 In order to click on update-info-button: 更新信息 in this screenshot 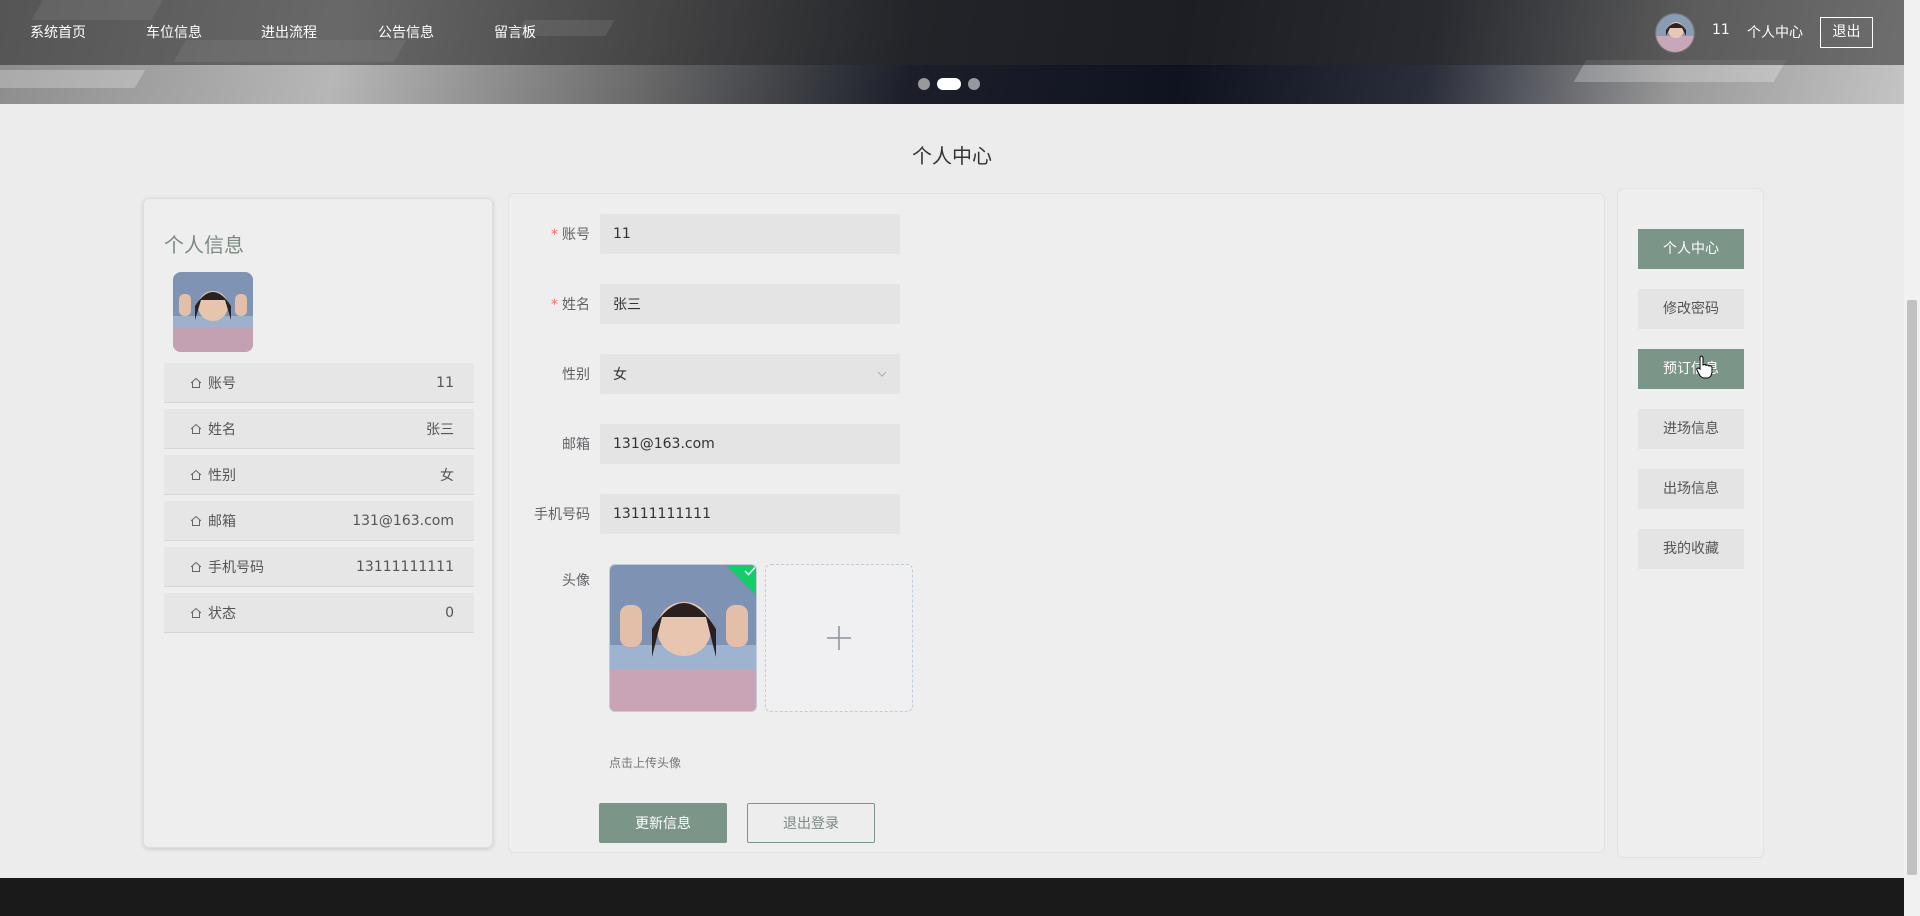, I will do `click(663, 823)`.